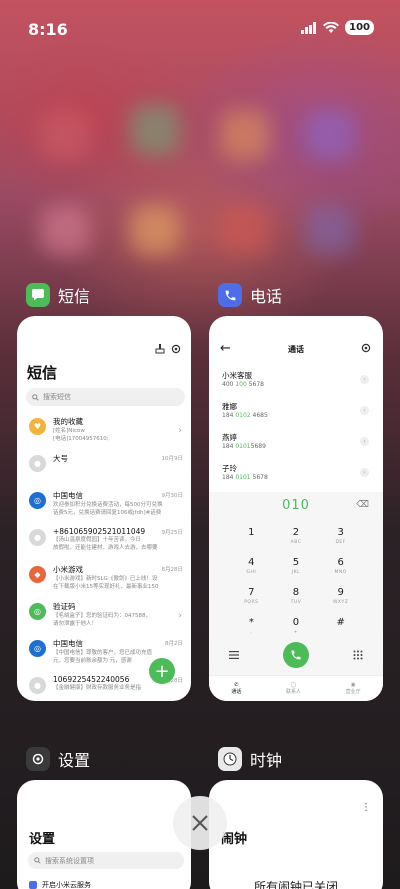 Image resolution: width=400 pixels, height=889 pixels. What do you see at coordinates (358, 655) in the screenshot?
I see `keypad-icon` at bounding box center [358, 655].